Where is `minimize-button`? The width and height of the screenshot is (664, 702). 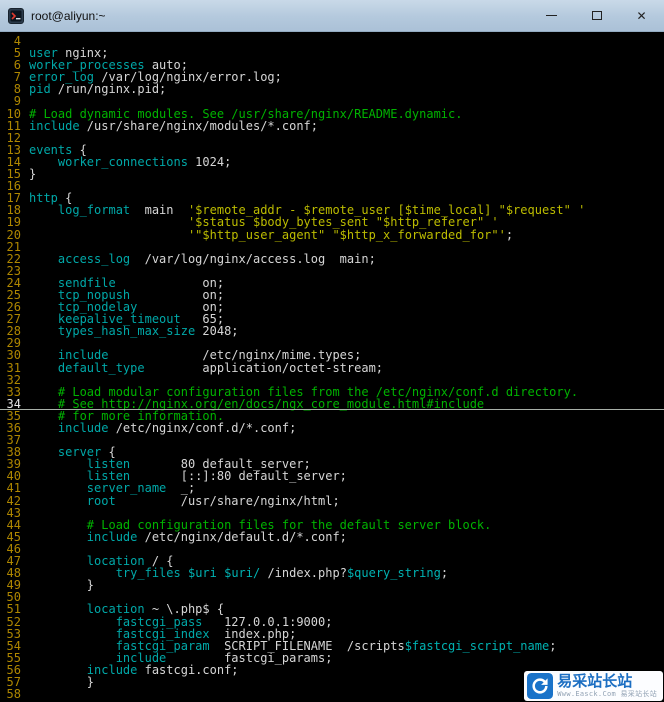
minimize-button is located at coordinates (551, 15).